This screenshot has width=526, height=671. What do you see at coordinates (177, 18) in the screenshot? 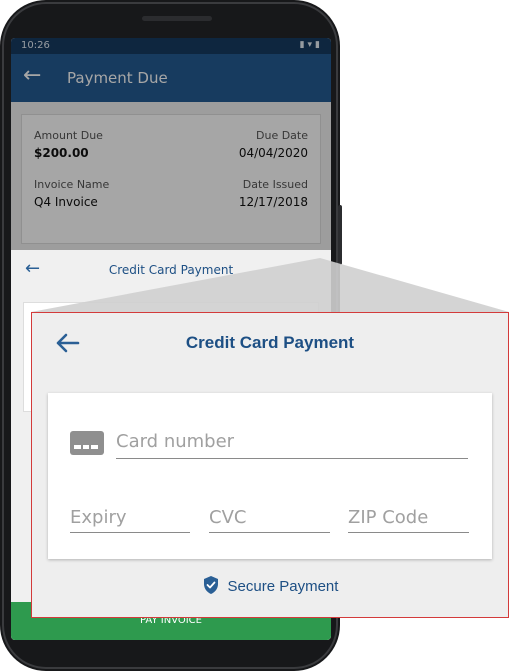
I see `phone-speaker` at bounding box center [177, 18].